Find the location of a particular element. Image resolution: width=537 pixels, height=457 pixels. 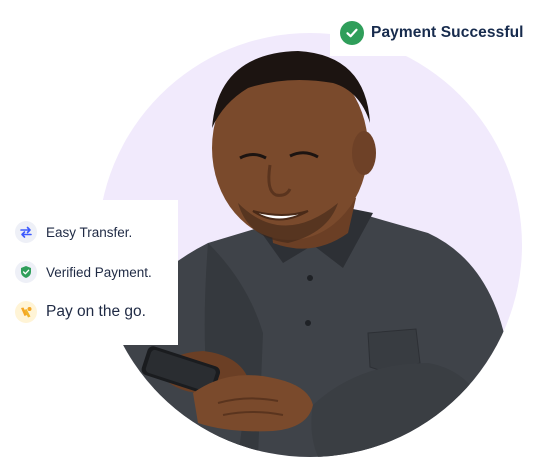

feature-label: Verified Payment. is located at coordinates (99, 272).